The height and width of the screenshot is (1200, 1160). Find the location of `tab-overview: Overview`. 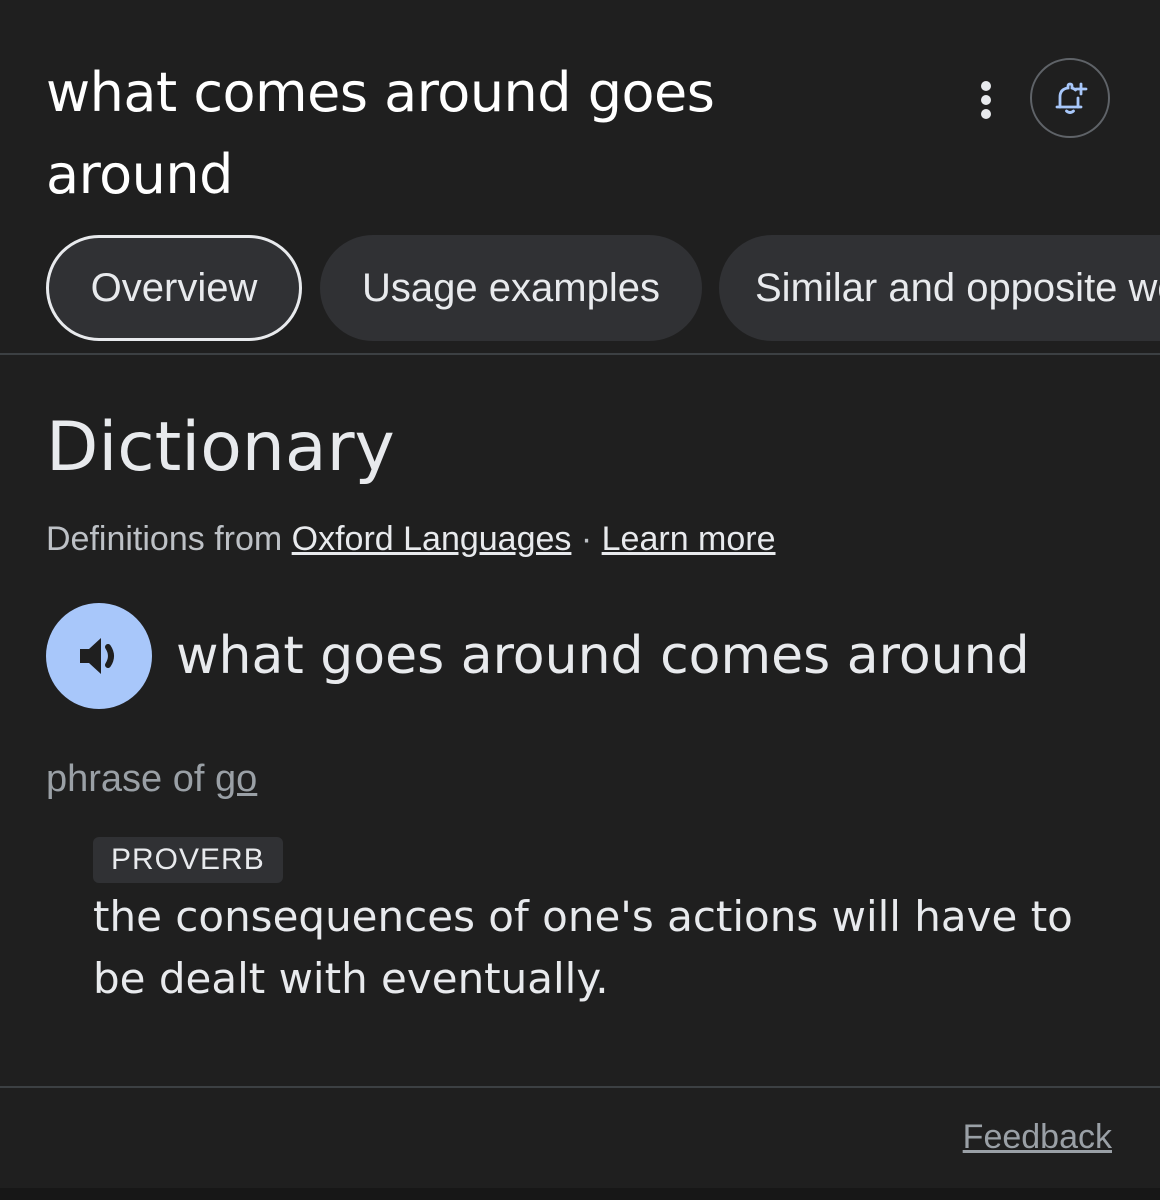

tab-overview: Overview is located at coordinates (174, 288).